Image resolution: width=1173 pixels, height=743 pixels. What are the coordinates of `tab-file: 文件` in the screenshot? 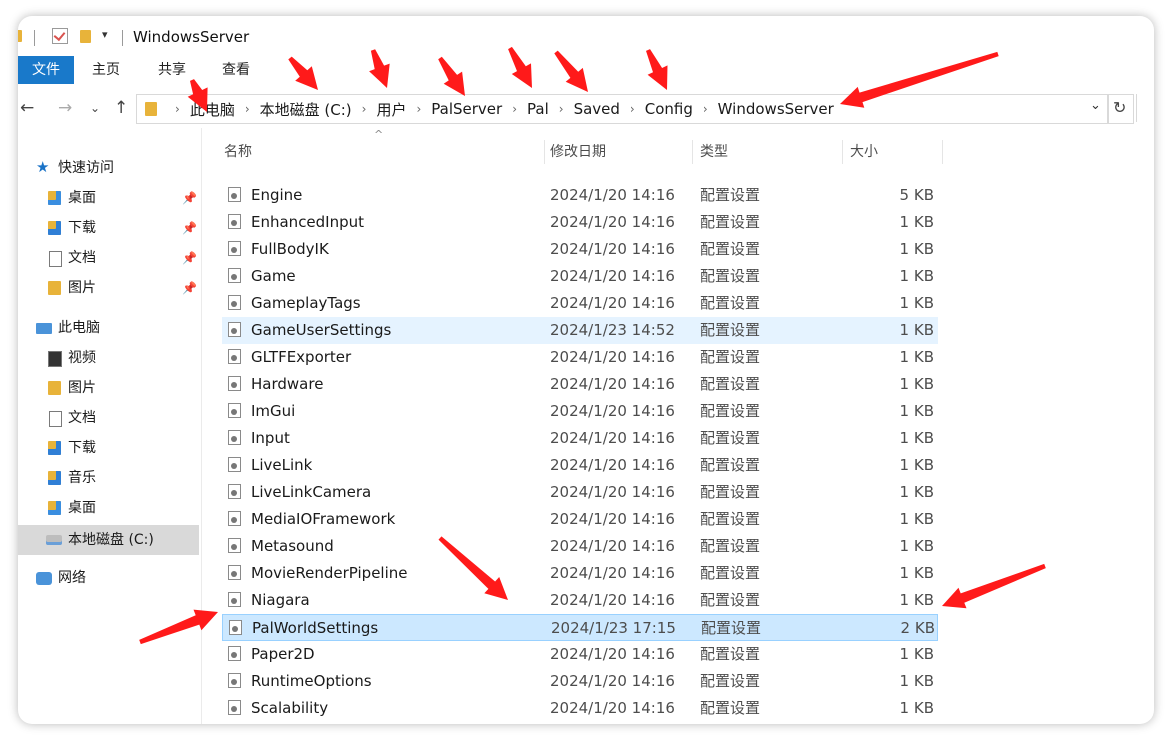 It's located at (46, 70).